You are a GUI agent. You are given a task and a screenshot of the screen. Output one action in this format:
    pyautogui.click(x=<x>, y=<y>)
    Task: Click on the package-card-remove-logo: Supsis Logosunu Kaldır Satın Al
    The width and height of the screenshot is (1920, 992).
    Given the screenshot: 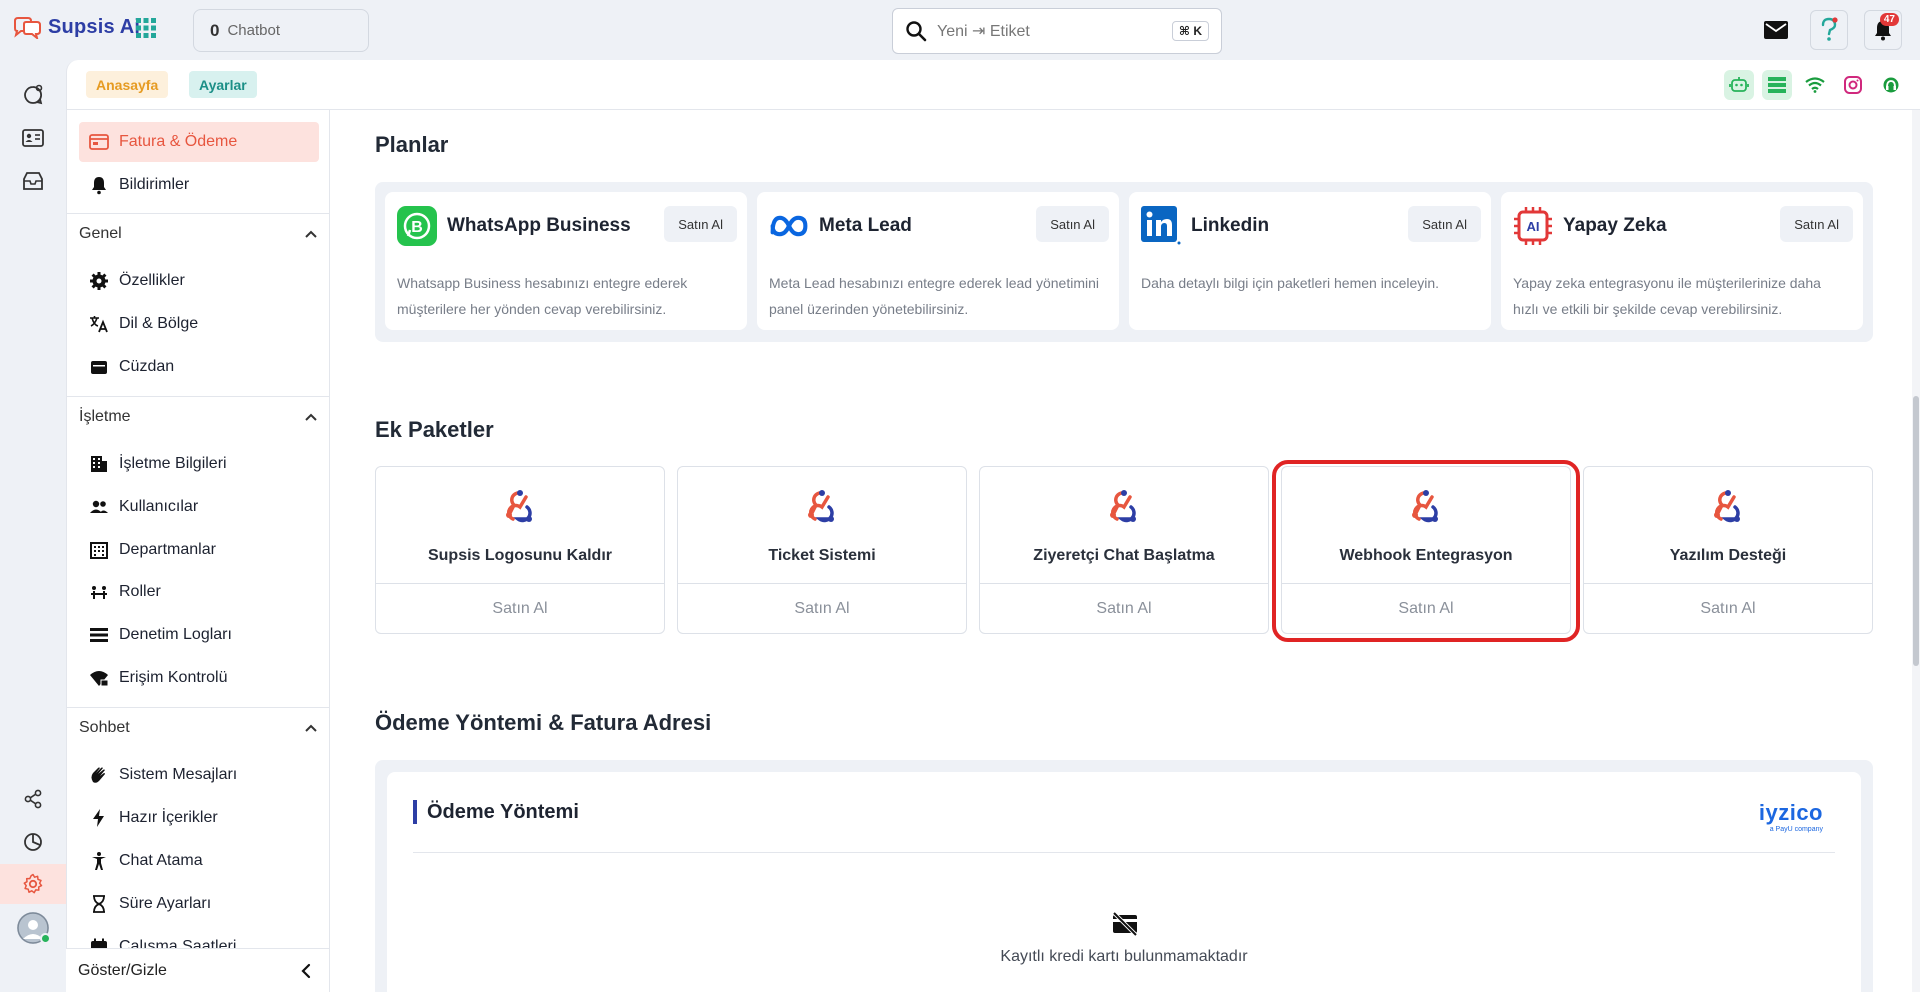 What is the action you would take?
    pyautogui.click(x=520, y=550)
    